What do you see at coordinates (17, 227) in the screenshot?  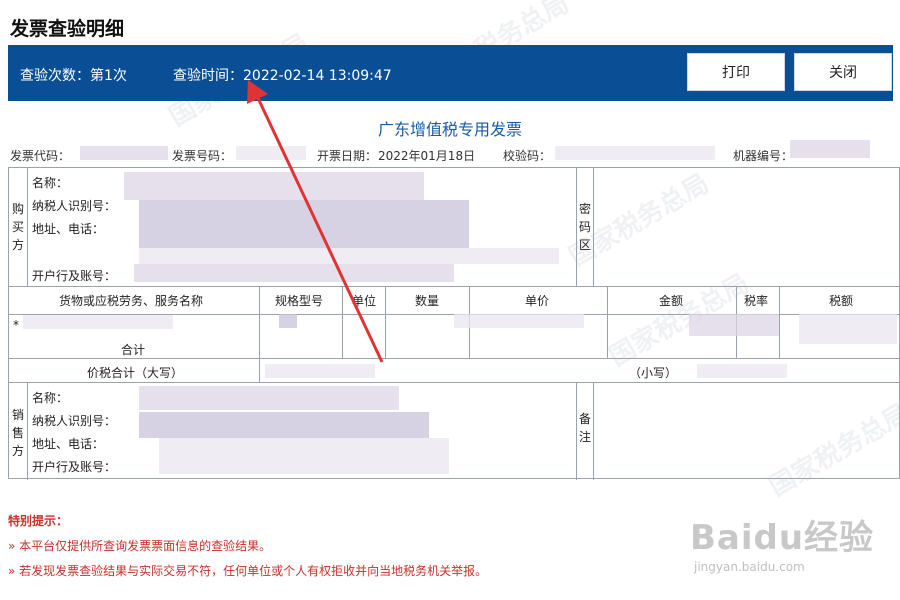 I see `buyer-side-label: 购买方` at bounding box center [17, 227].